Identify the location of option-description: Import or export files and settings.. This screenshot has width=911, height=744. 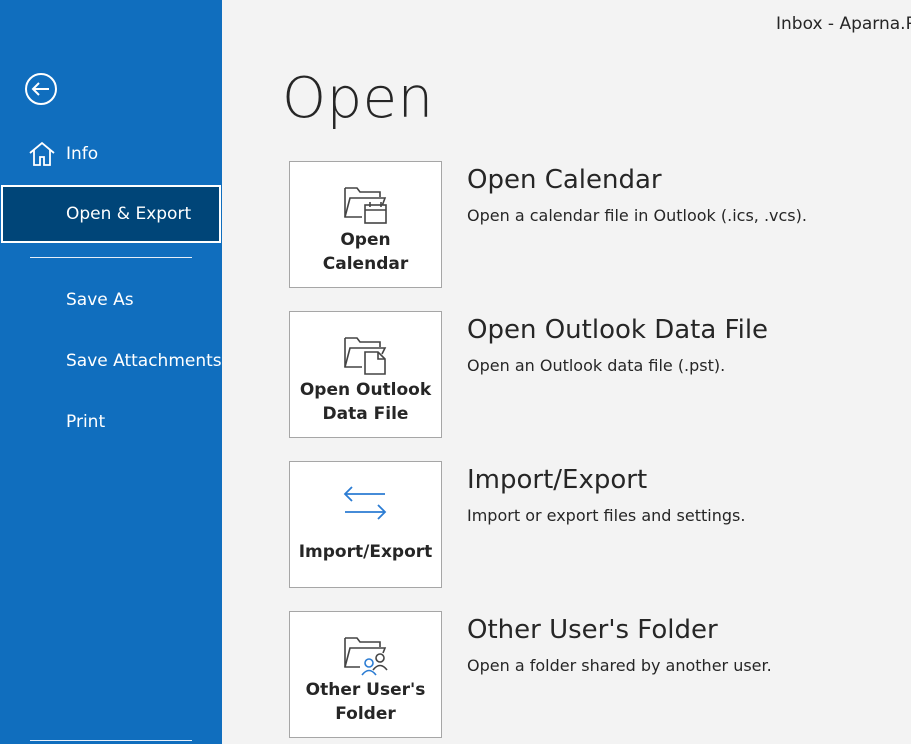
(606, 515).